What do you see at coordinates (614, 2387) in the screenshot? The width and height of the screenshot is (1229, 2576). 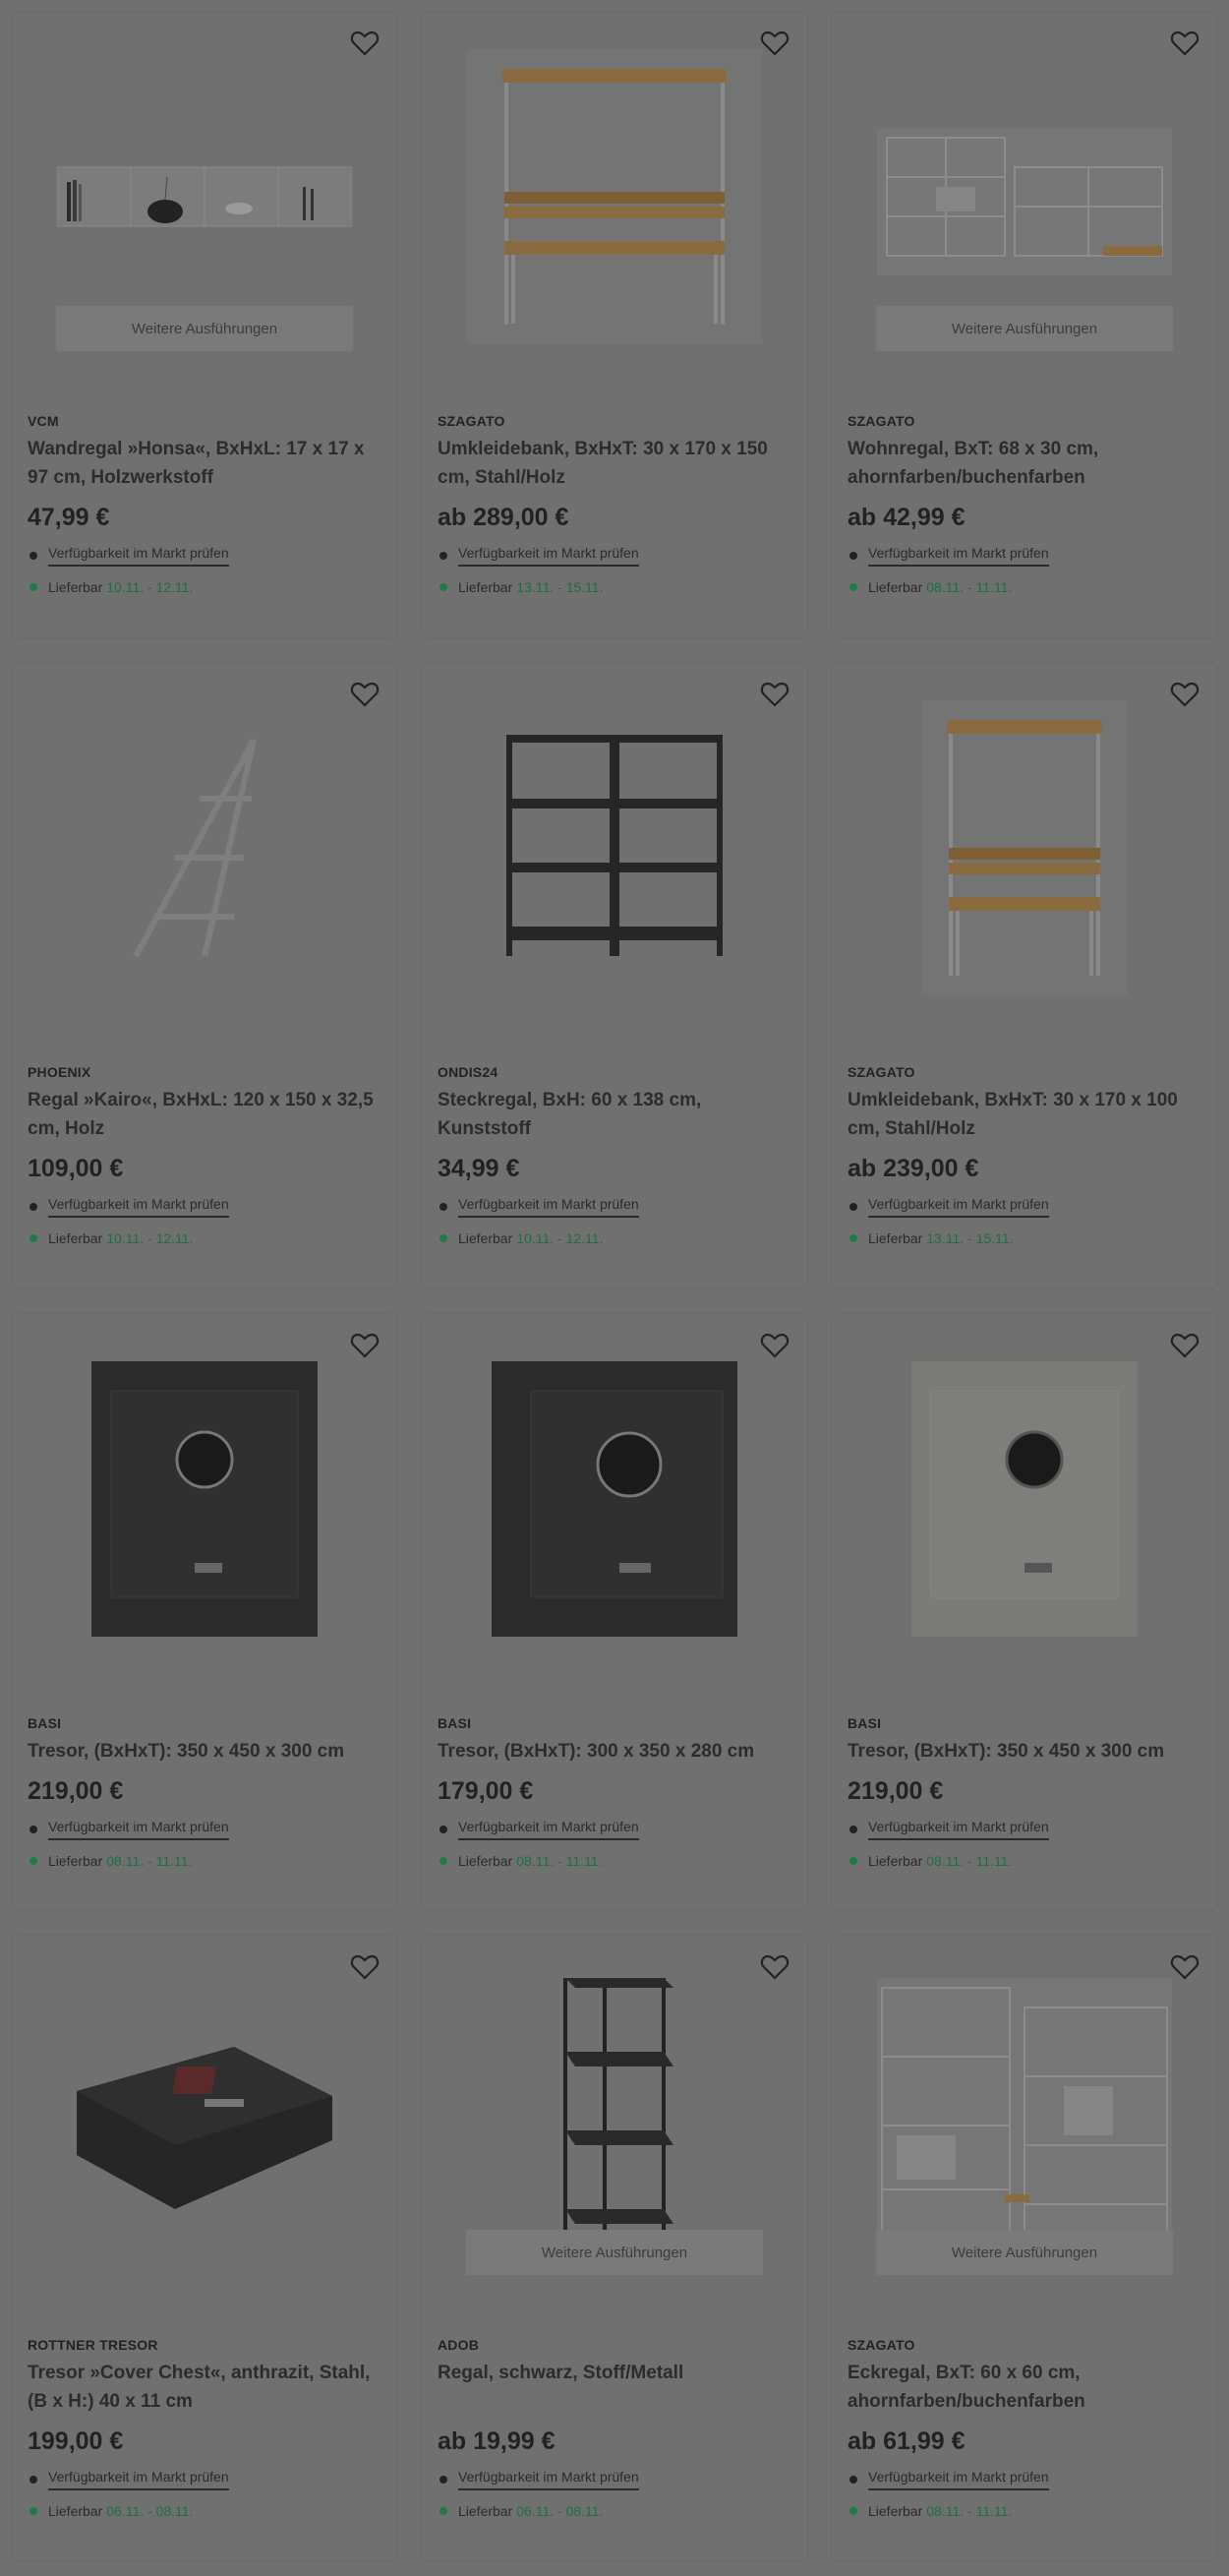 I see `product-title: Regal, schwarz, Stoff/Metall` at bounding box center [614, 2387].